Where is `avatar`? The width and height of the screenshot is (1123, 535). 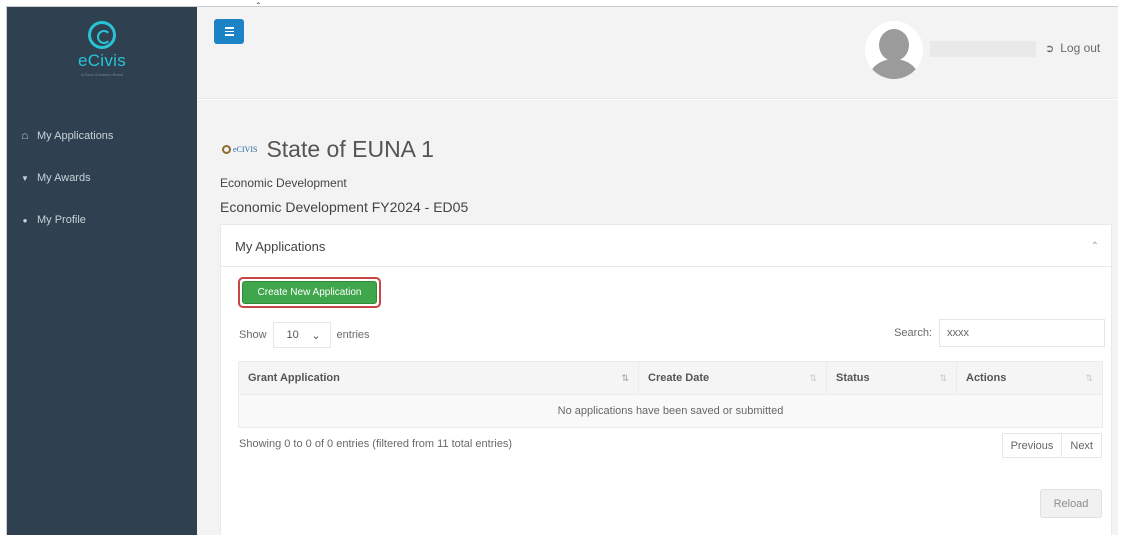 avatar is located at coordinates (894, 50).